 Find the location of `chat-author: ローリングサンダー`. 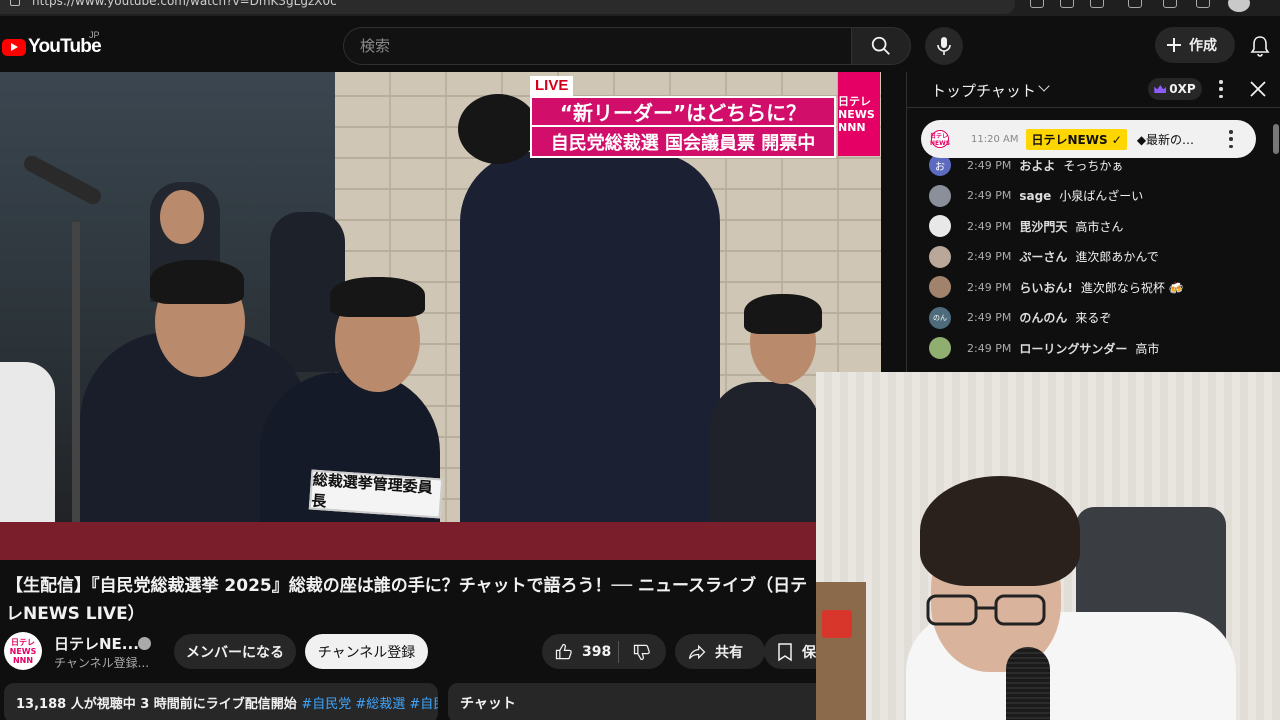

chat-author: ローリングサンダー is located at coordinates (1073, 348).